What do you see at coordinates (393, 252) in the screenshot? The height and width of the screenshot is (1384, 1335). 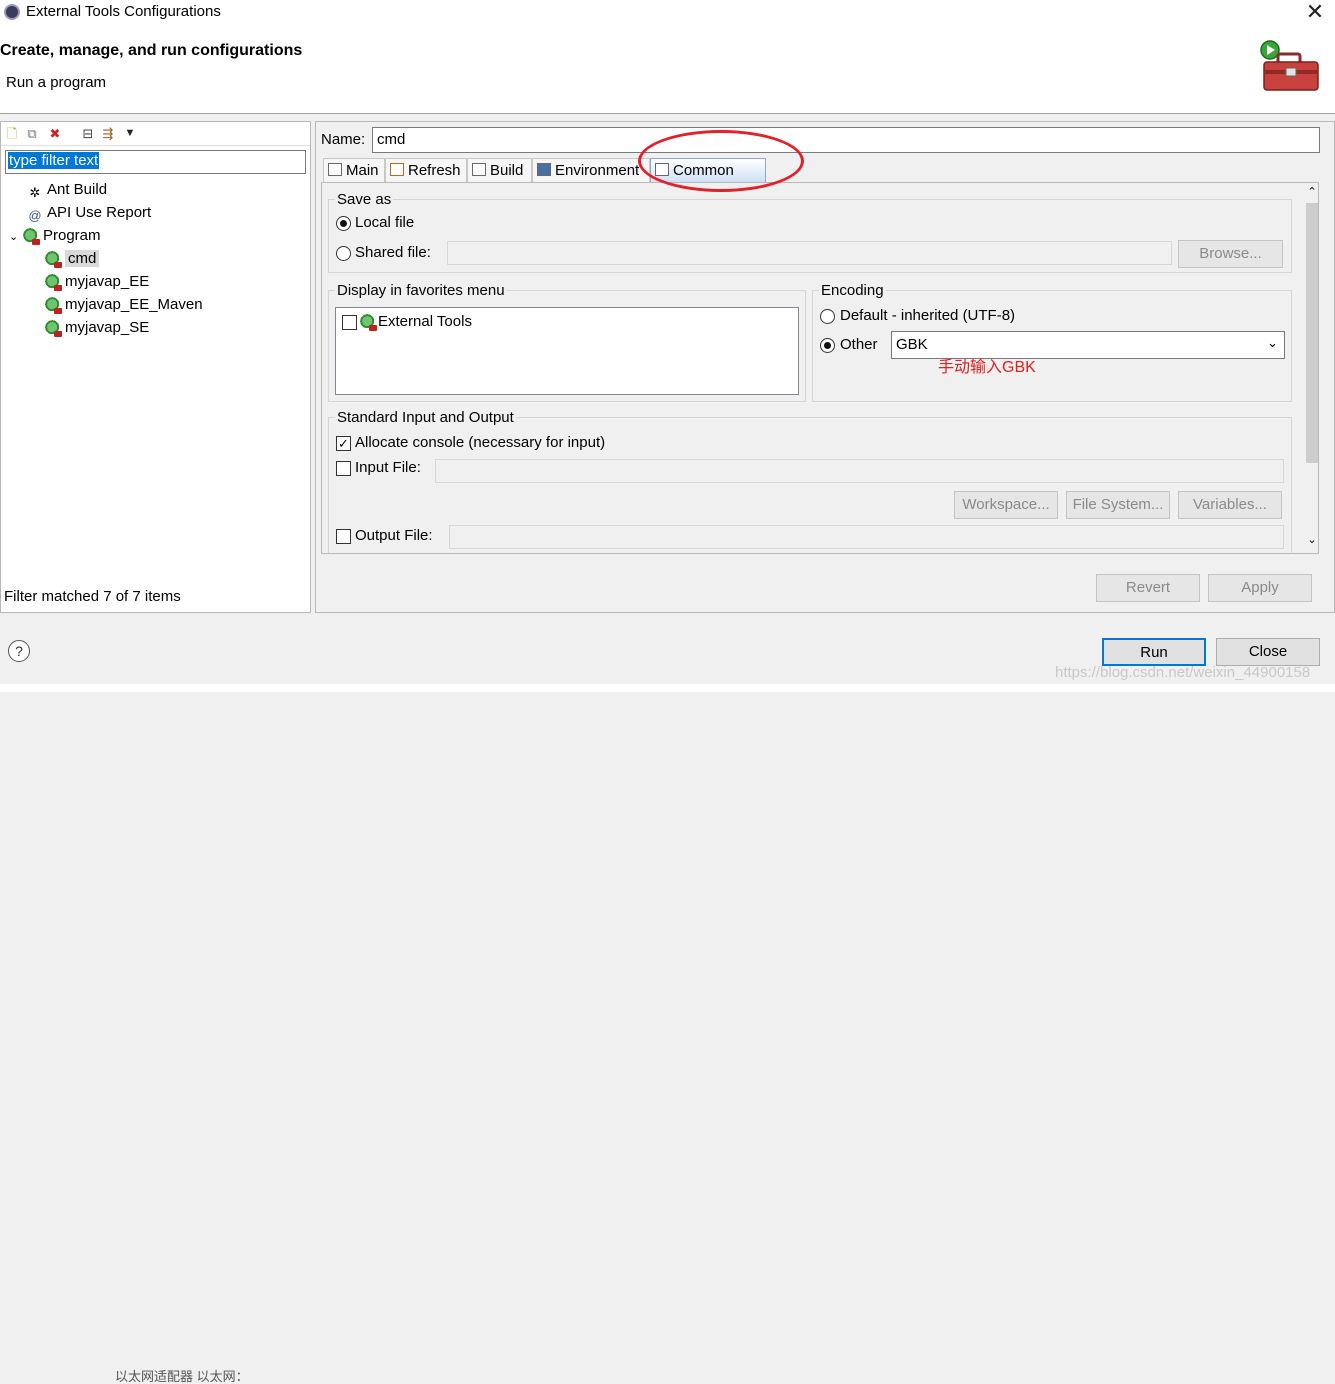 I see `shared-file-label: Shared file:` at bounding box center [393, 252].